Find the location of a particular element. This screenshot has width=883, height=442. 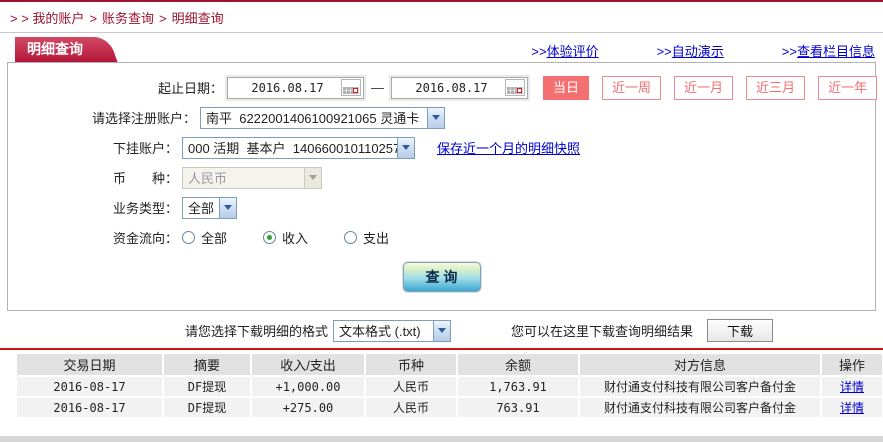

header-links: >>体验评价 >>自动演示 >>查看栏目信息 is located at coordinates (703, 50).